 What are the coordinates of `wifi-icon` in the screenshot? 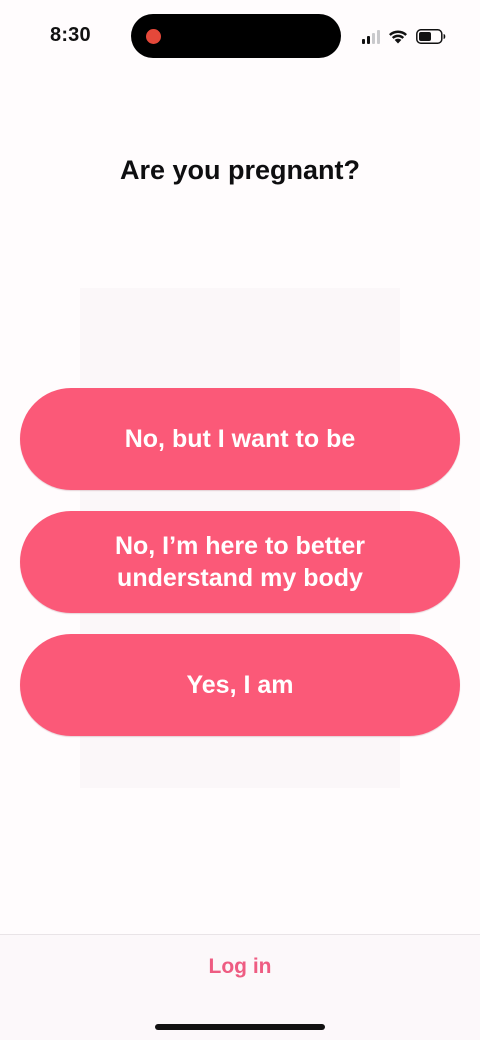 It's located at (398, 36).